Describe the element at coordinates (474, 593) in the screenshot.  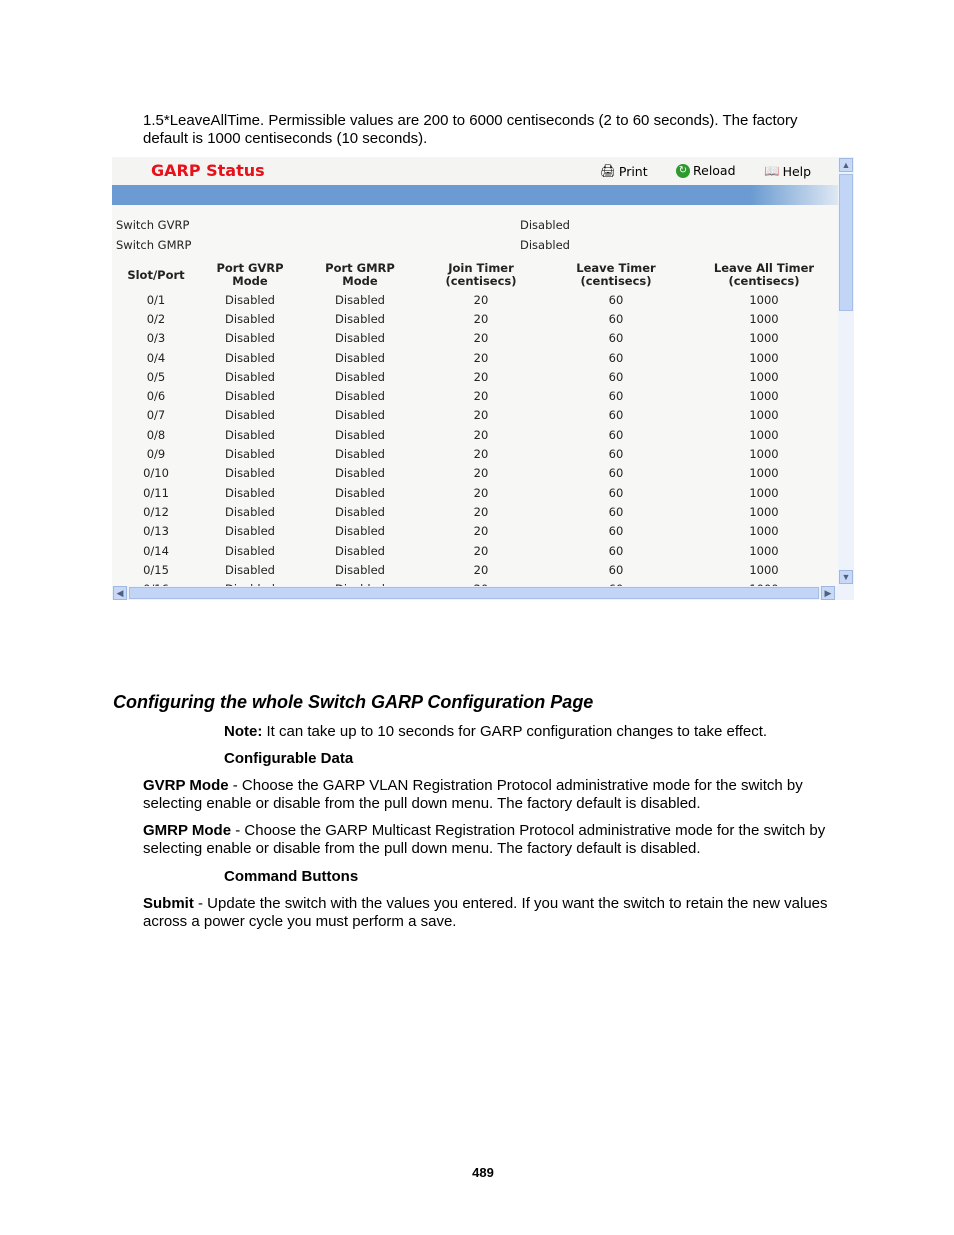
I see `horizontal-scroll-thumb` at that location.